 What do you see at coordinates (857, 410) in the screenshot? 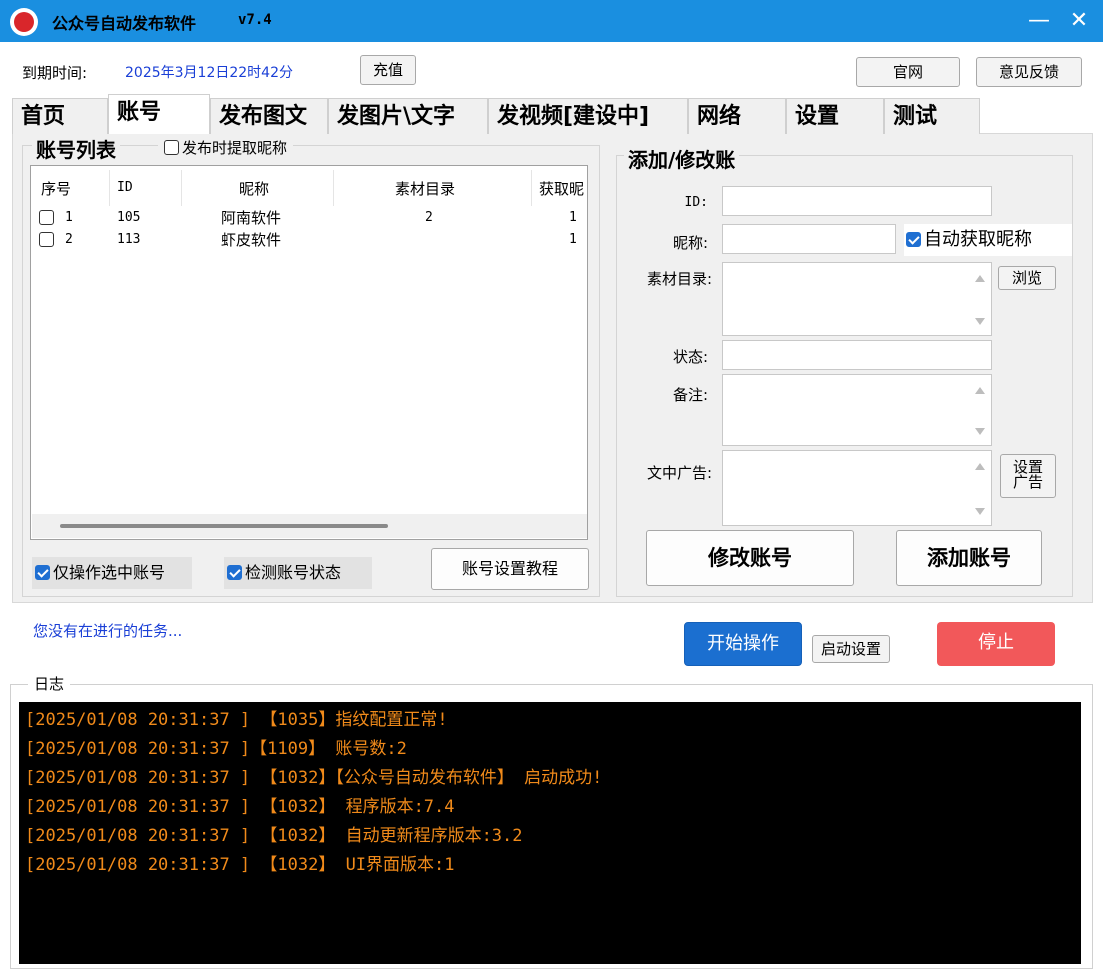
I see `note-textarea` at bounding box center [857, 410].